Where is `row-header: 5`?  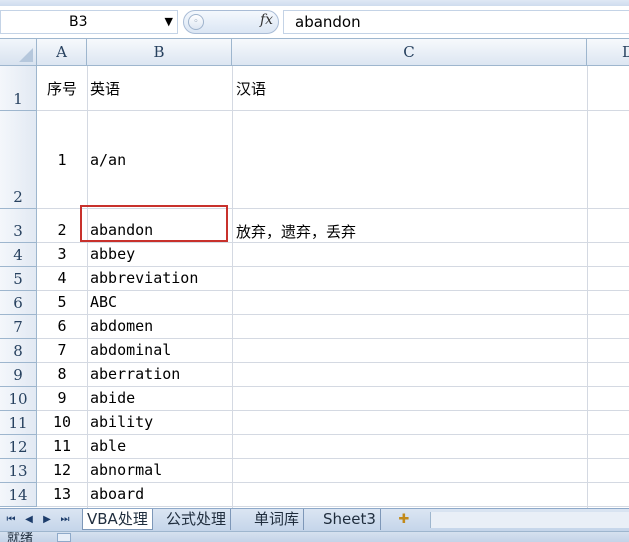
row-header: 5 is located at coordinates (18, 279).